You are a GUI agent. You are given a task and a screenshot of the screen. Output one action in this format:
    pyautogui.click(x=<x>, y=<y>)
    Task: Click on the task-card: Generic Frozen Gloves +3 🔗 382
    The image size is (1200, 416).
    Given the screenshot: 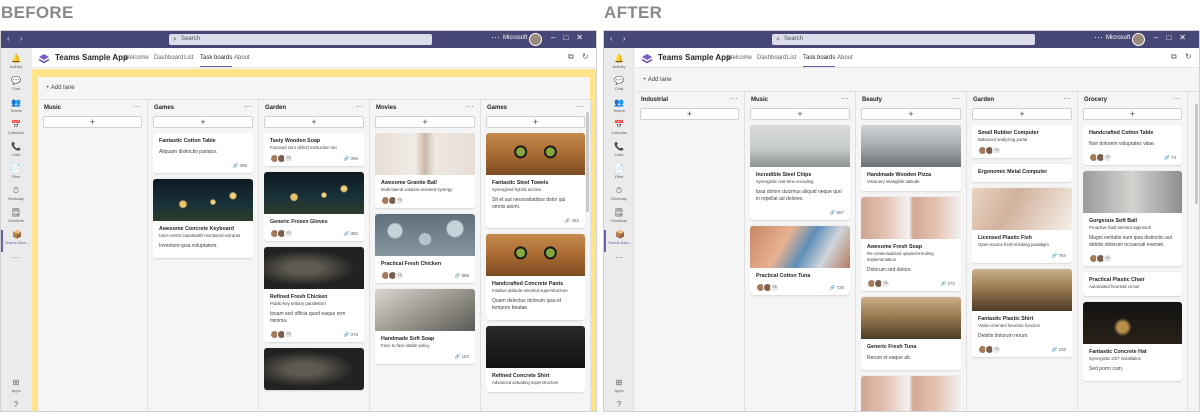 What is the action you would take?
    pyautogui.click(x=314, y=206)
    